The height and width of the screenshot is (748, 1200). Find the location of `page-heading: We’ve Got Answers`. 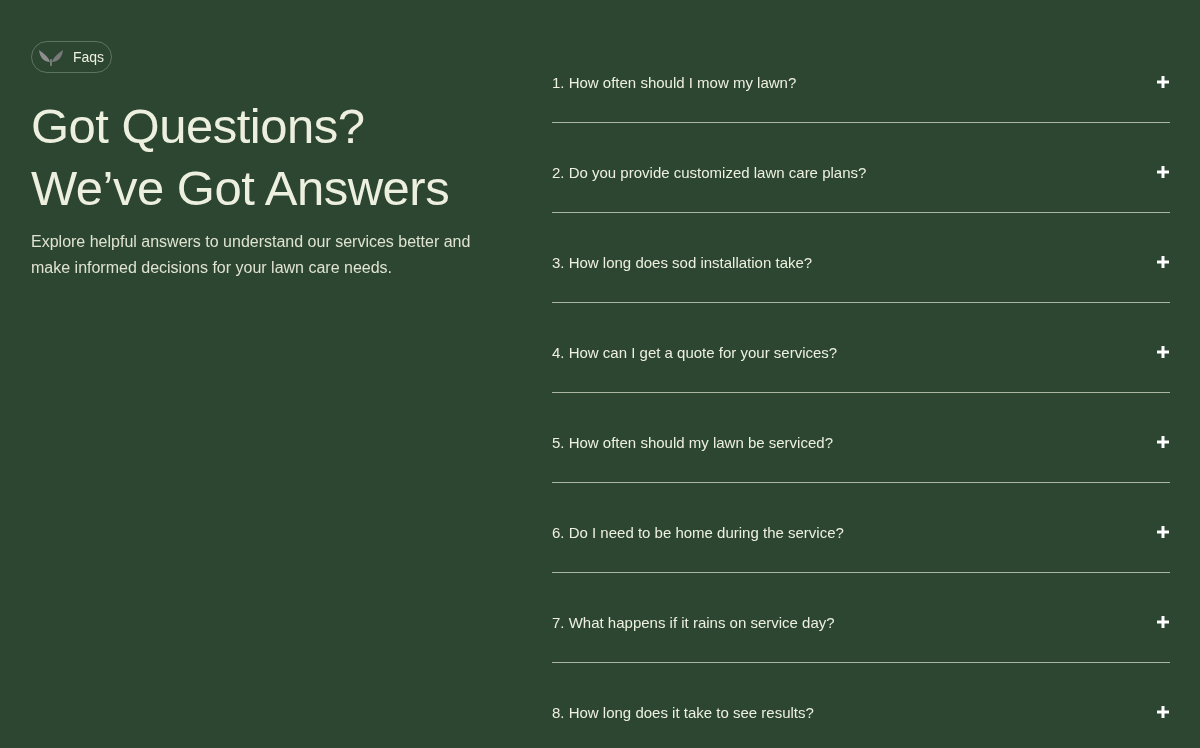

page-heading: We’ve Got Answers is located at coordinates (241, 188).